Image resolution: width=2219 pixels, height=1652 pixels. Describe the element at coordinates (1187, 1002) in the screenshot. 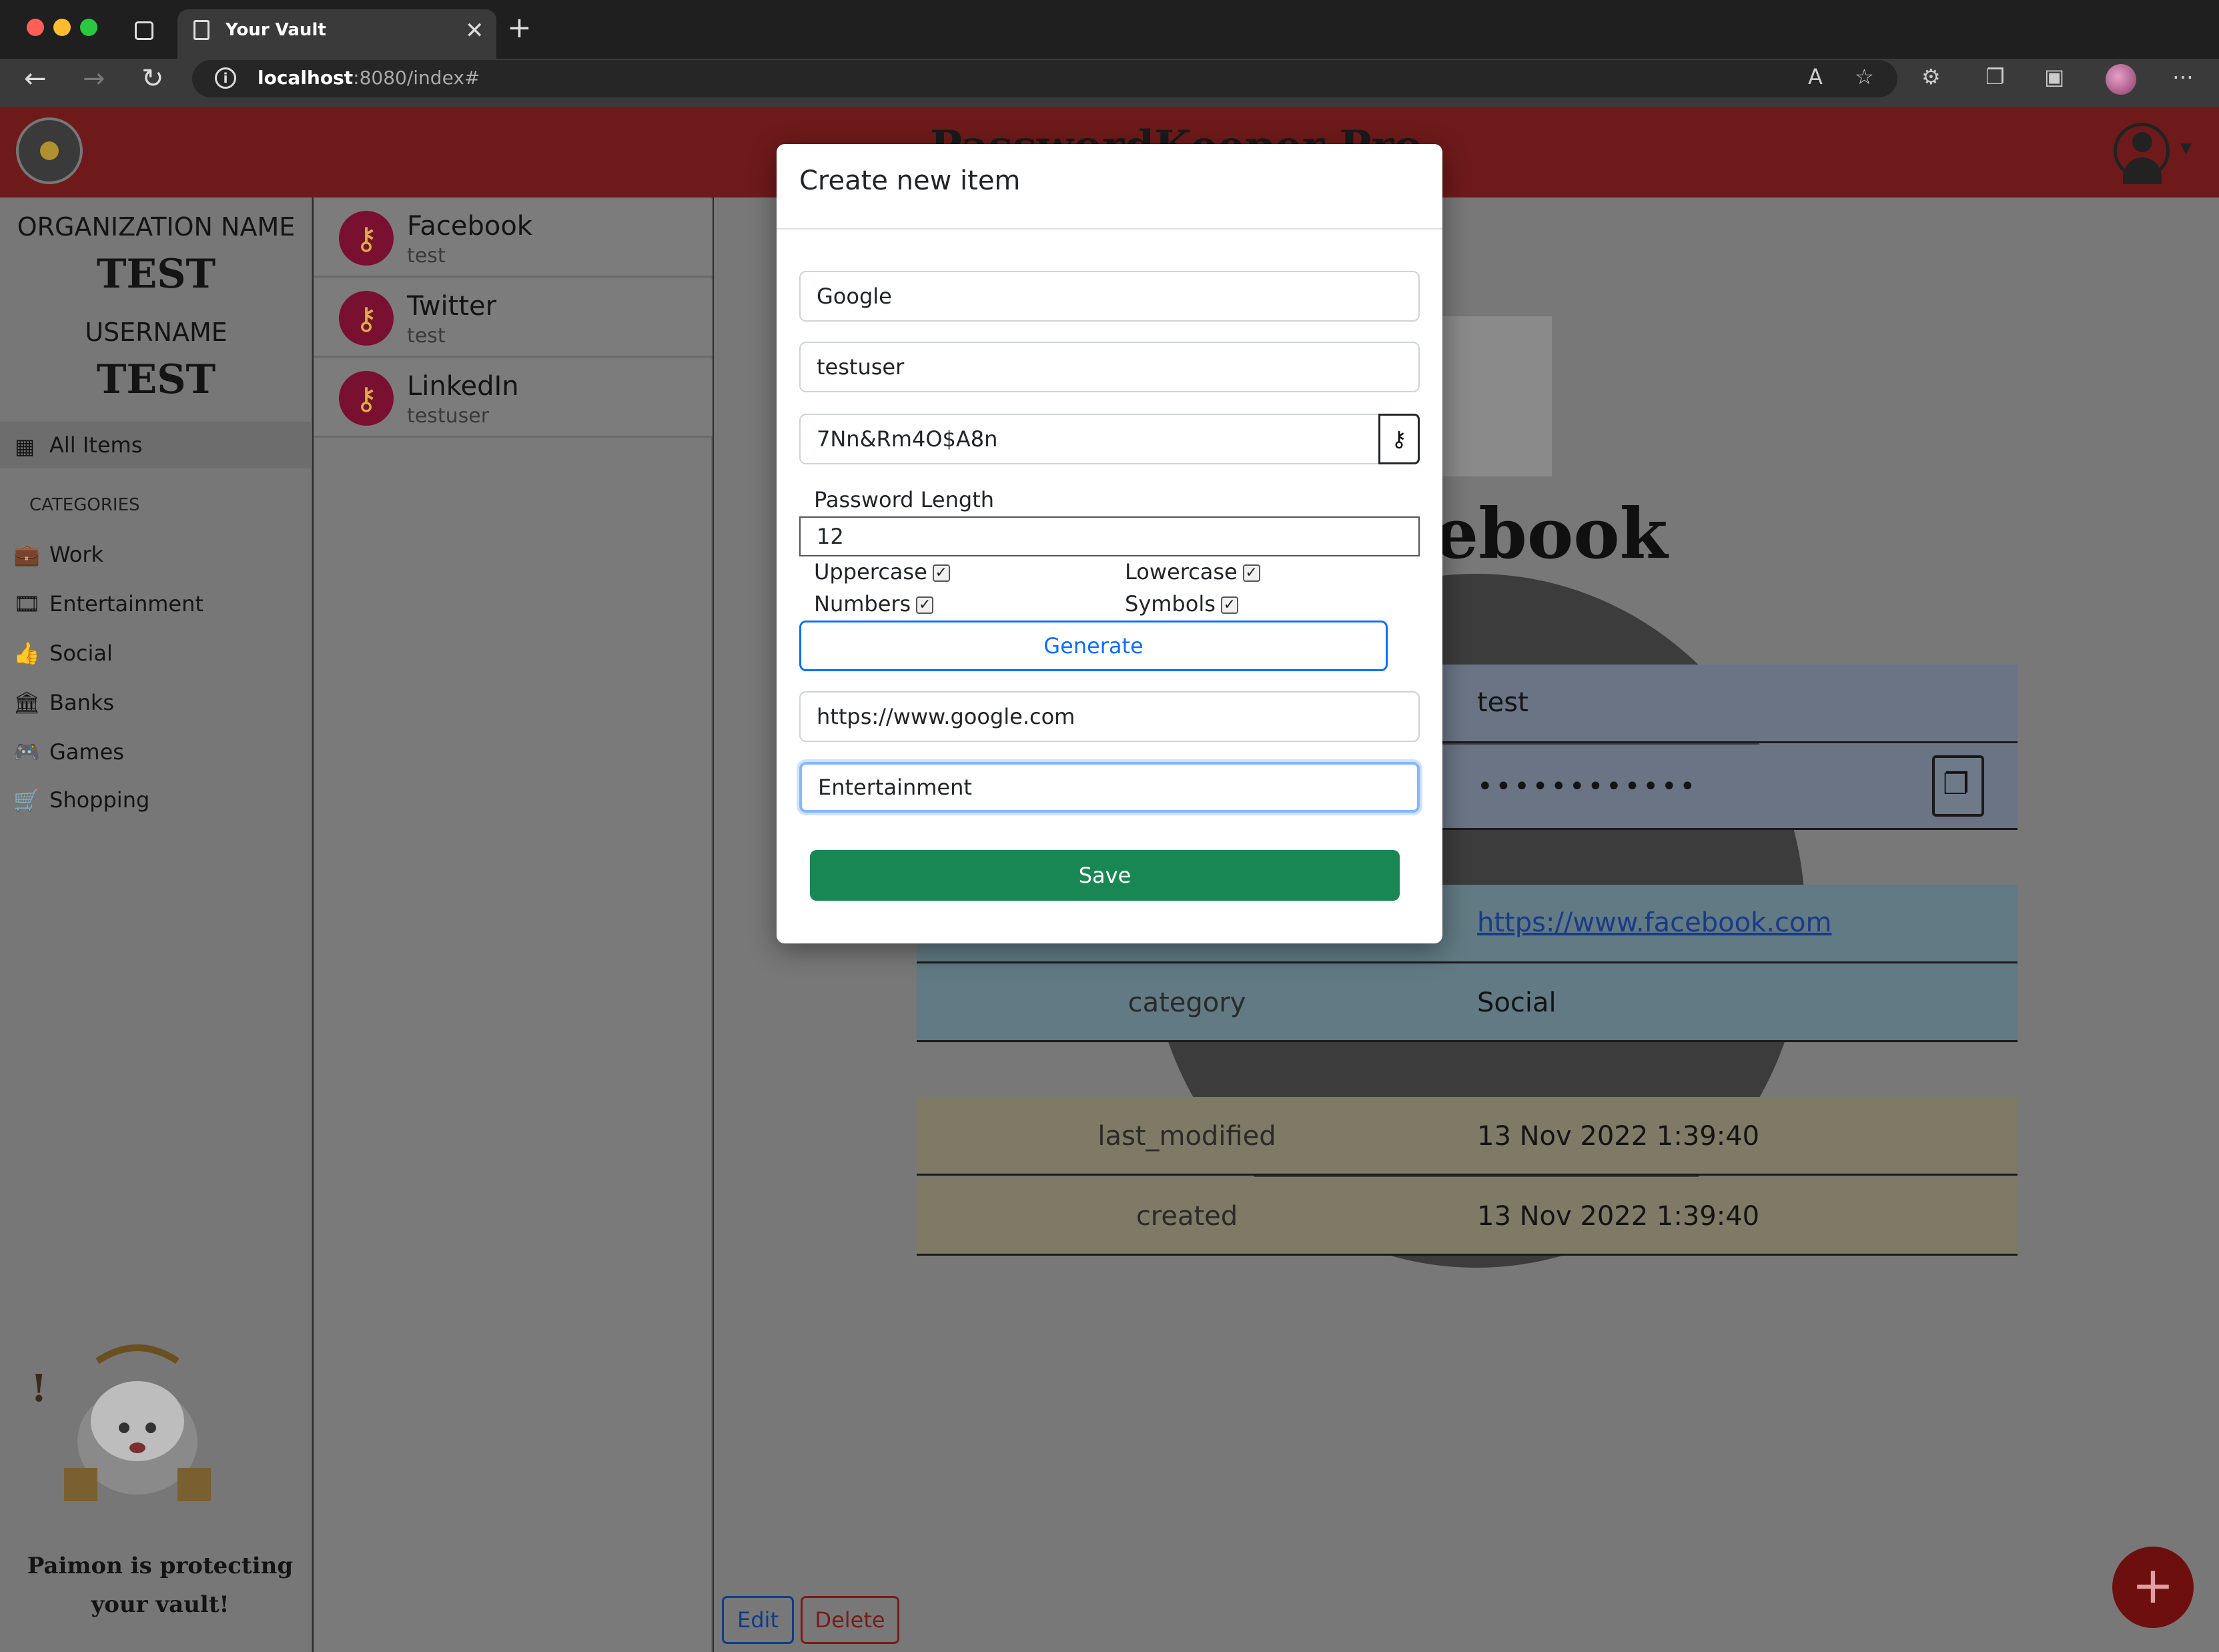

I see `detail-category-key: category` at that location.